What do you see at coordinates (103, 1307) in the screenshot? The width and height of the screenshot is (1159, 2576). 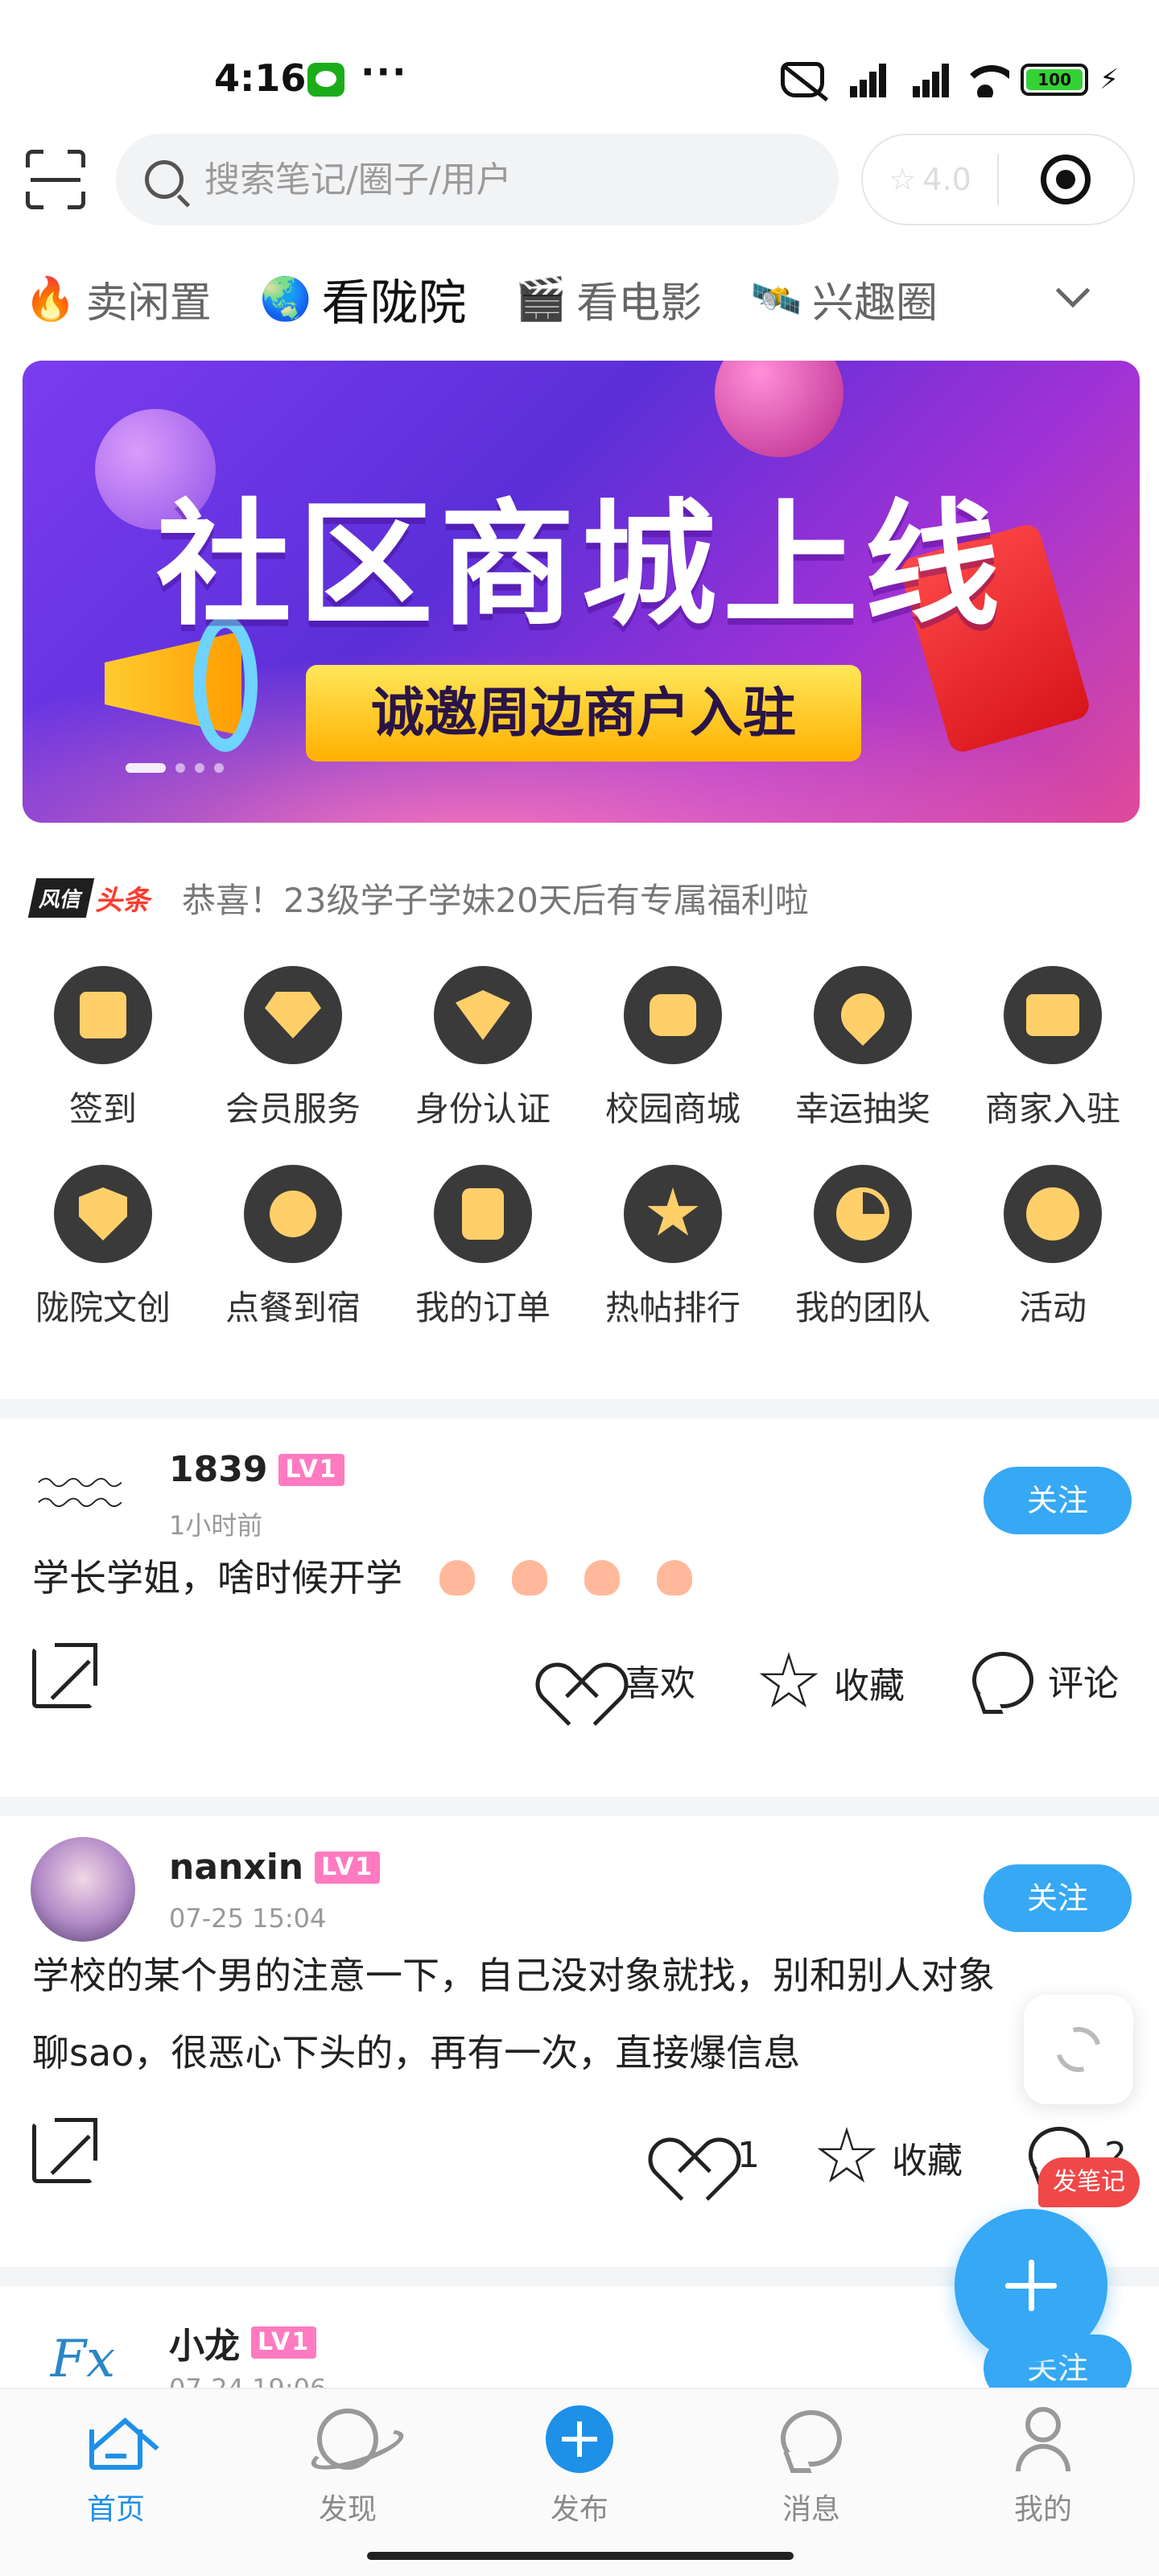 I see `grid-label: 陇院文创` at bounding box center [103, 1307].